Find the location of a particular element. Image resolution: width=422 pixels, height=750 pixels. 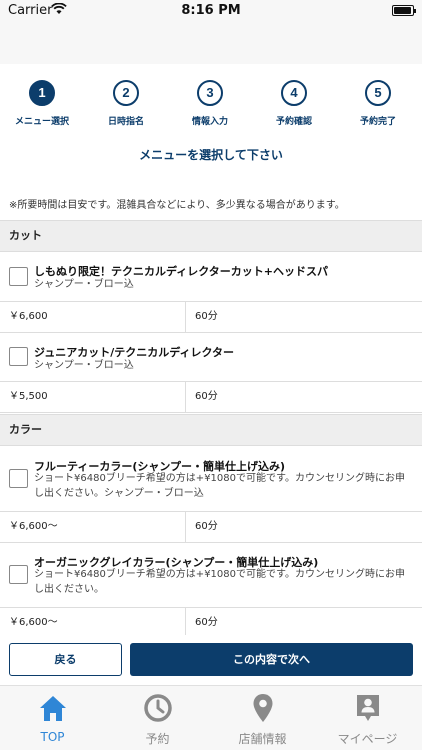

step-label: 予約完了 is located at coordinates (377, 122).